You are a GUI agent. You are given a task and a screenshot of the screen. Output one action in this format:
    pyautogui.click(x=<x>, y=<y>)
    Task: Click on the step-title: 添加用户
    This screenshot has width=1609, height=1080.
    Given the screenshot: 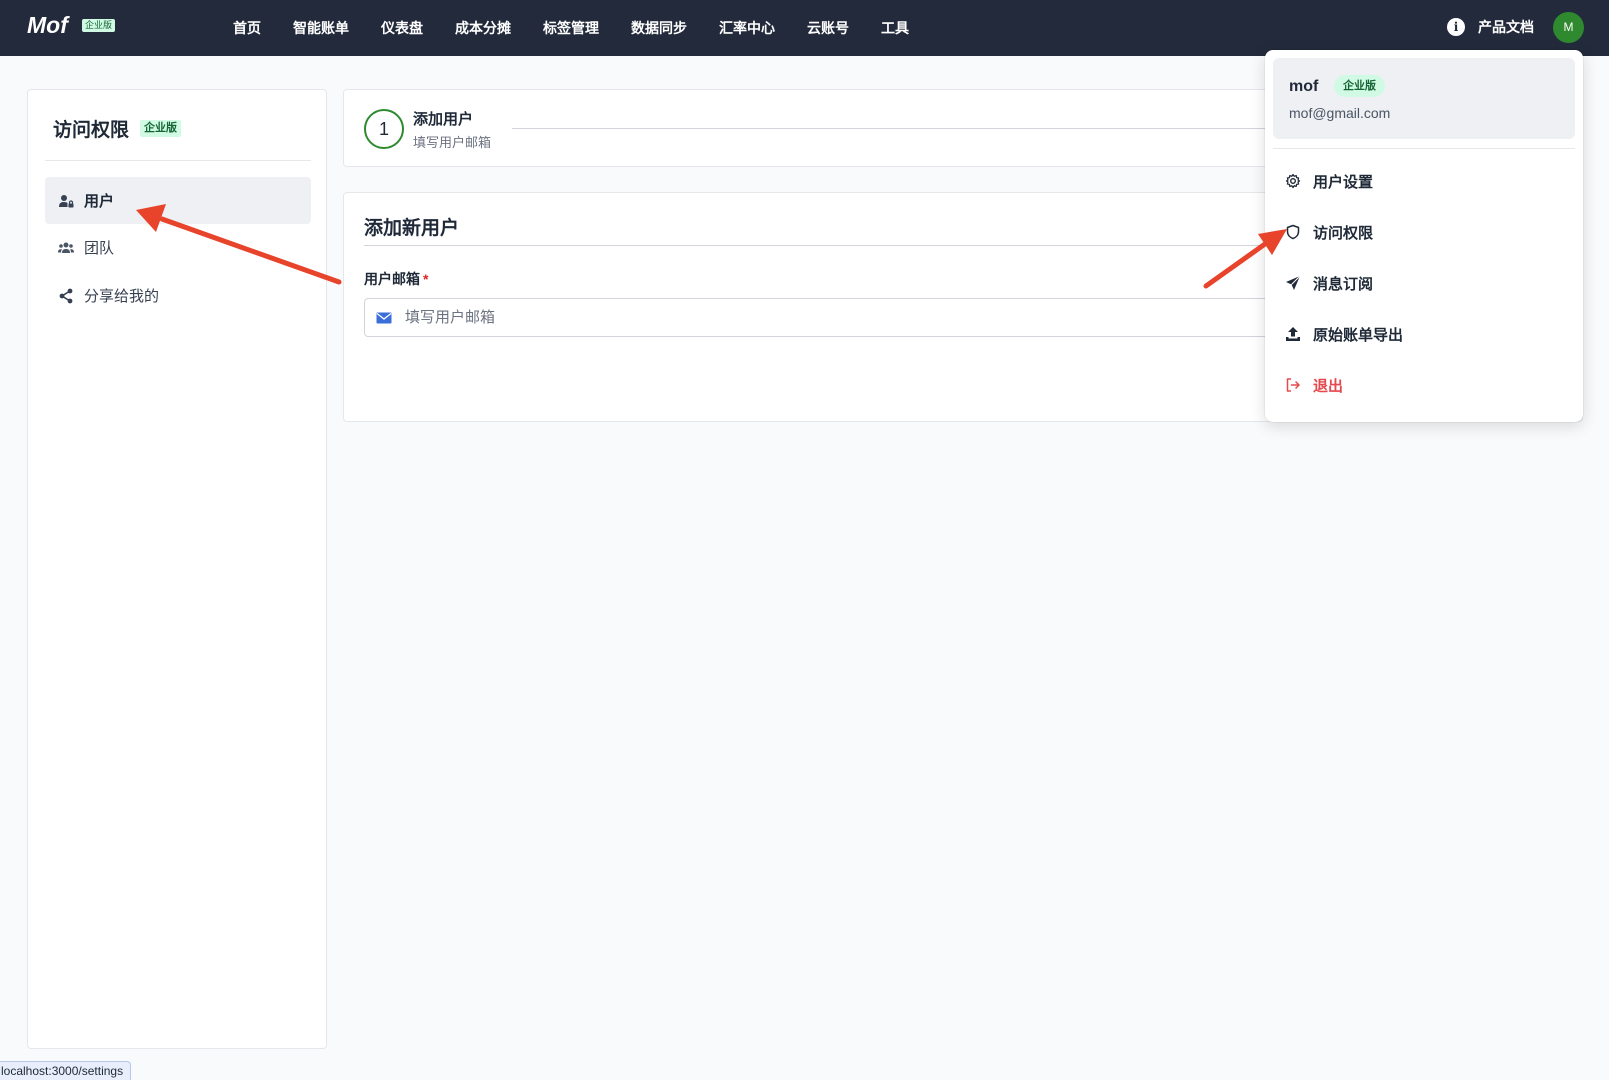 What is the action you would take?
    pyautogui.click(x=443, y=119)
    